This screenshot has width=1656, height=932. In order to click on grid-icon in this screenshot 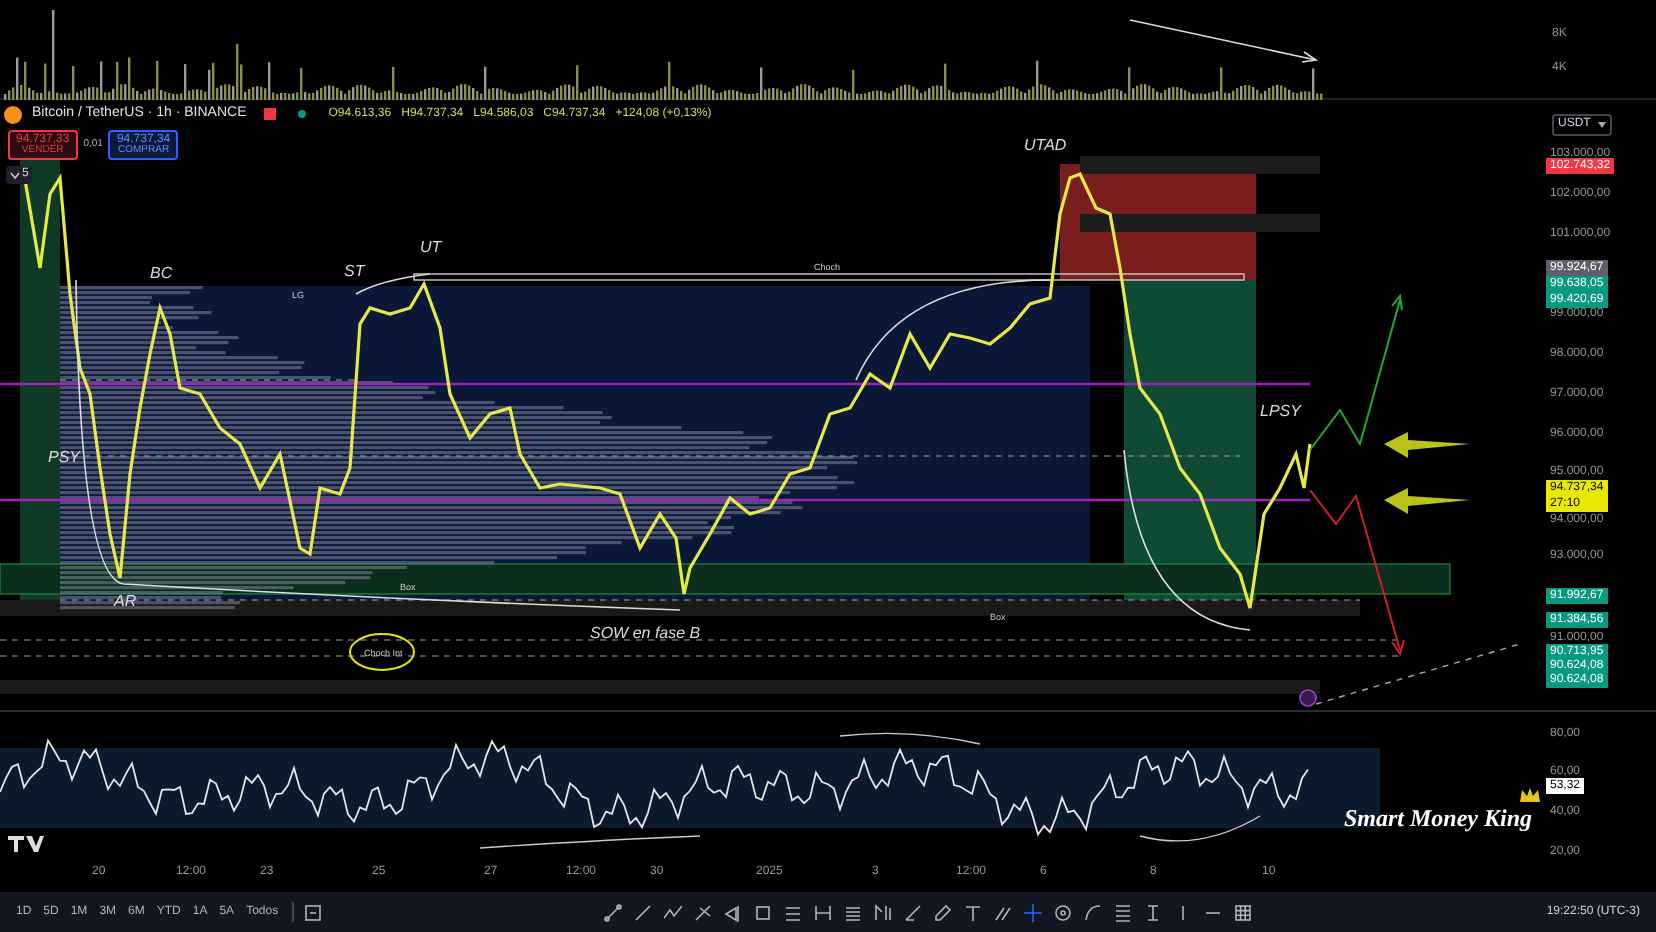, I will do `click(1243, 912)`.